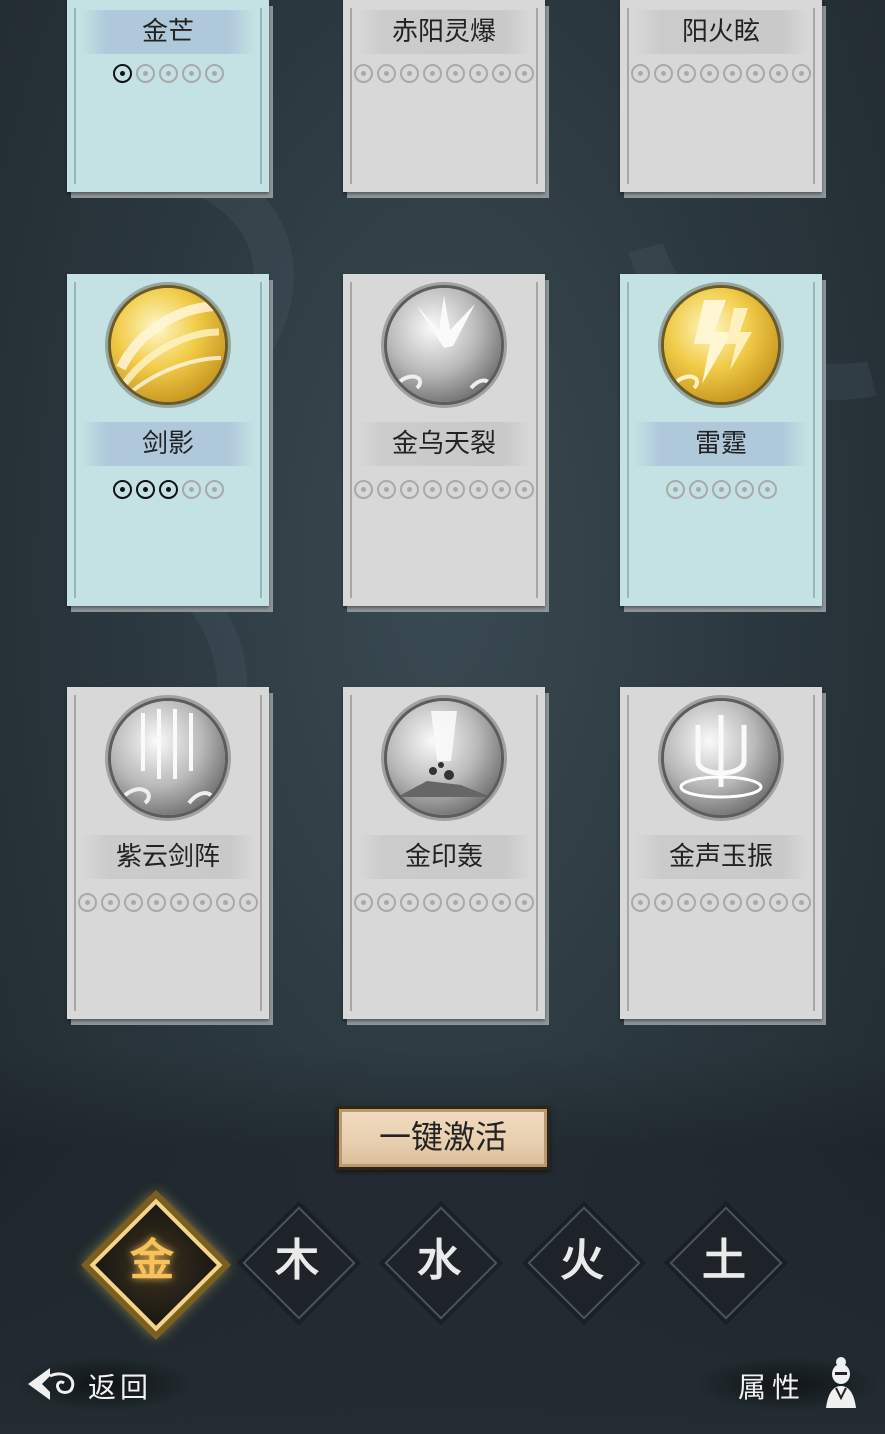 This screenshot has width=885, height=1434. I want to click on back-label: 返回, so click(120, 1387).